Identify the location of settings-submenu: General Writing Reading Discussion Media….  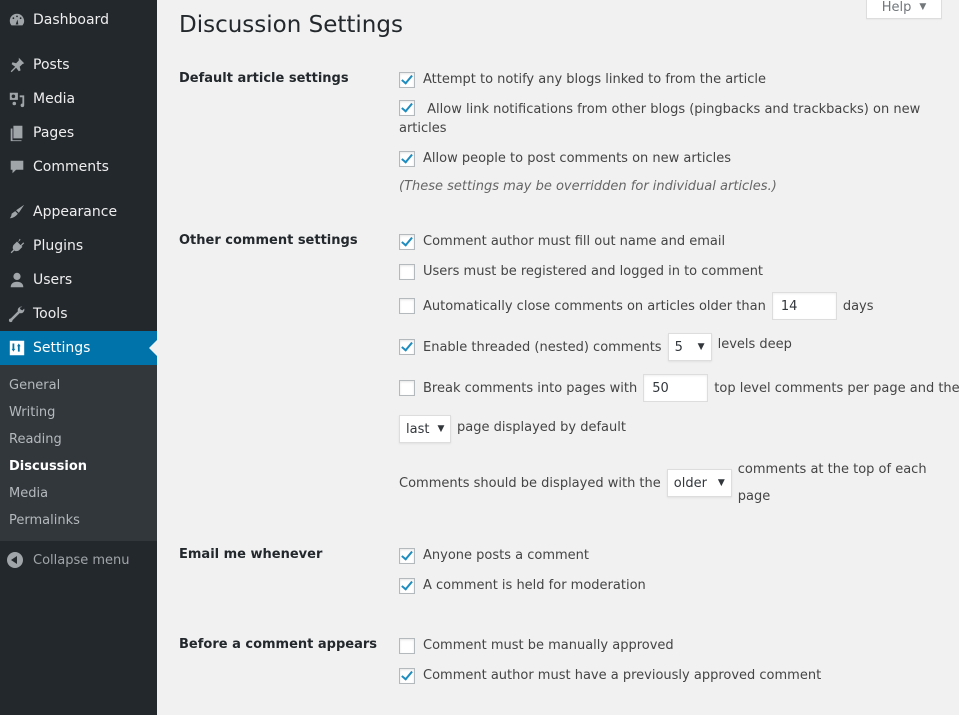
(78, 453).